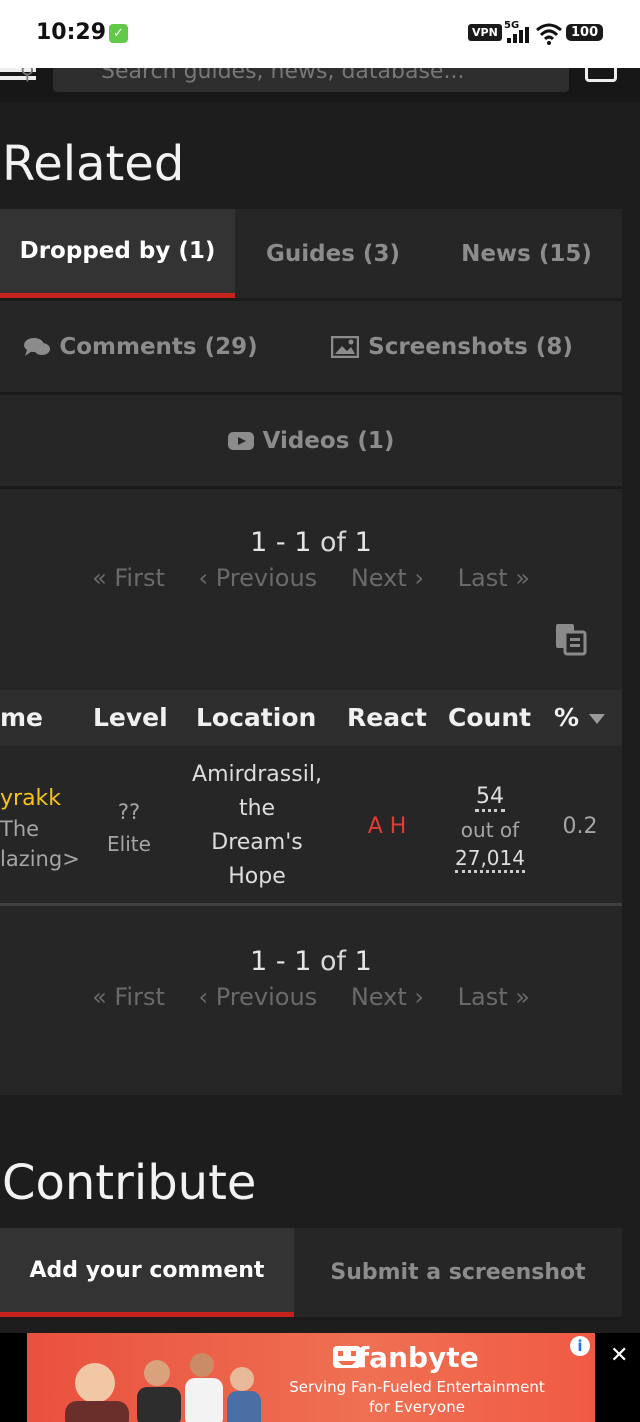 The width and height of the screenshot is (640, 1422). What do you see at coordinates (490, 830) in the screenshot?
I see `drop-count-out-of: out of` at bounding box center [490, 830].